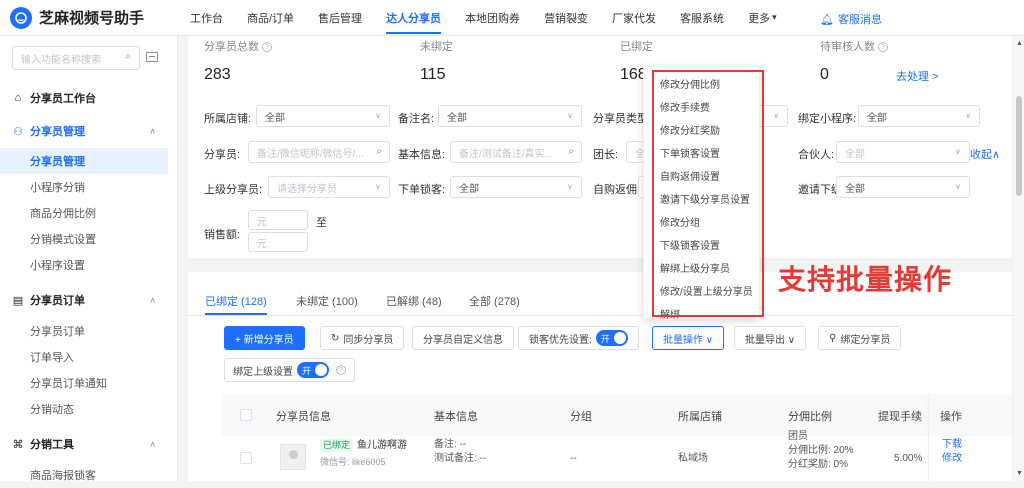 This screenshot has height=488, width=1024. I want to click on sync-sharer-button: ↻ 同步分享员, so click(362, 338).